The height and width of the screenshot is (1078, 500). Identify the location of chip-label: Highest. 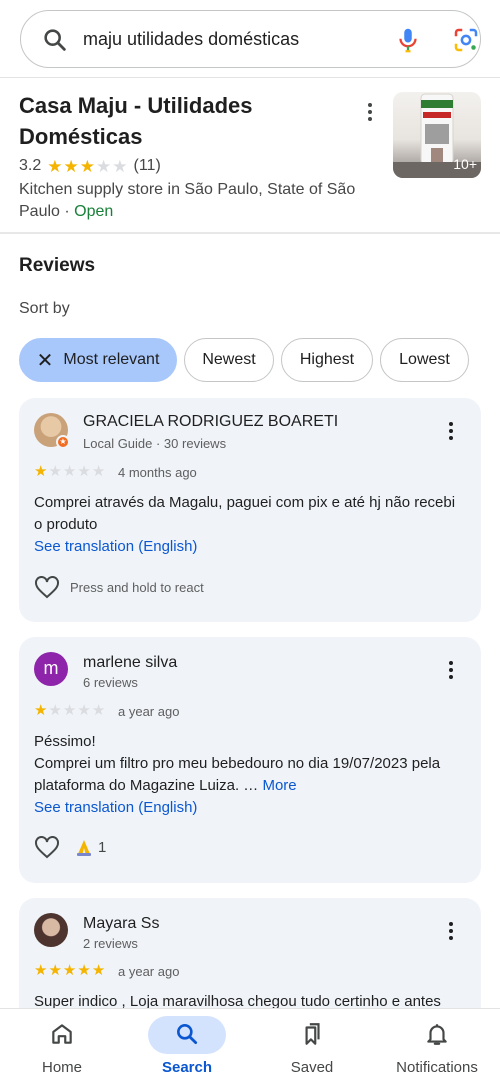
(327, 359).